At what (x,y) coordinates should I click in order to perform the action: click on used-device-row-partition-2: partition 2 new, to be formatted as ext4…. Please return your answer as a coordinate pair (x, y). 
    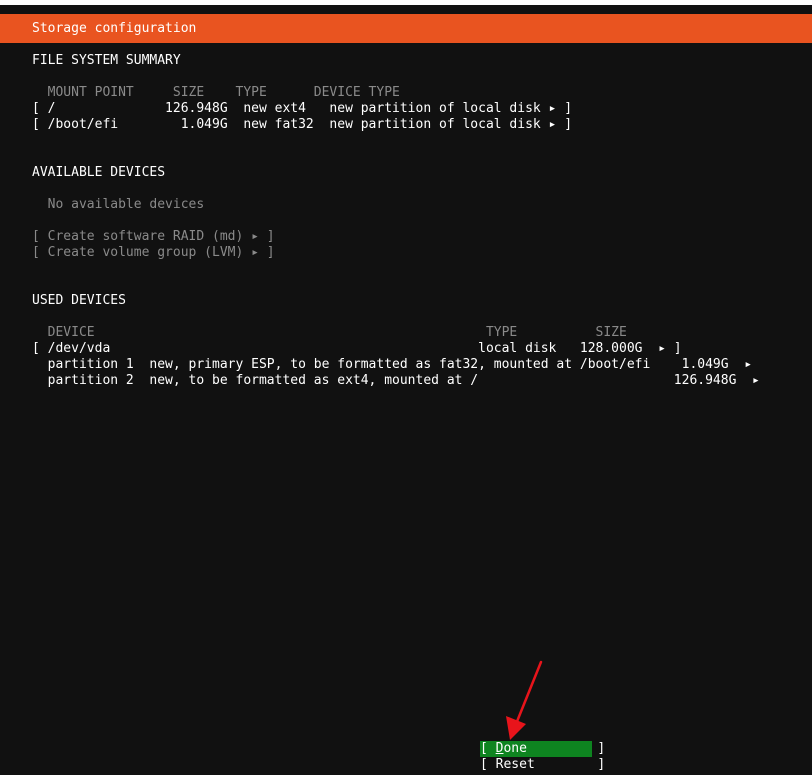
    Looking at the image, I should click on (396, 381).